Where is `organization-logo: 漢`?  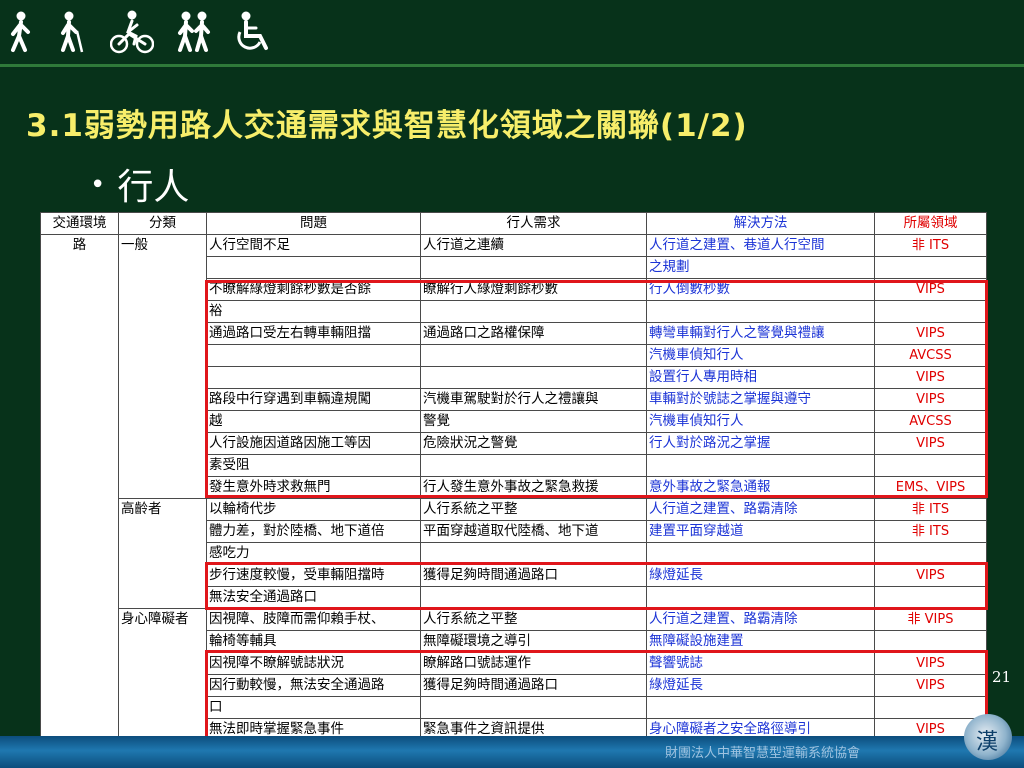 organization-logo: 漢 is located at coordinates (988, 737).